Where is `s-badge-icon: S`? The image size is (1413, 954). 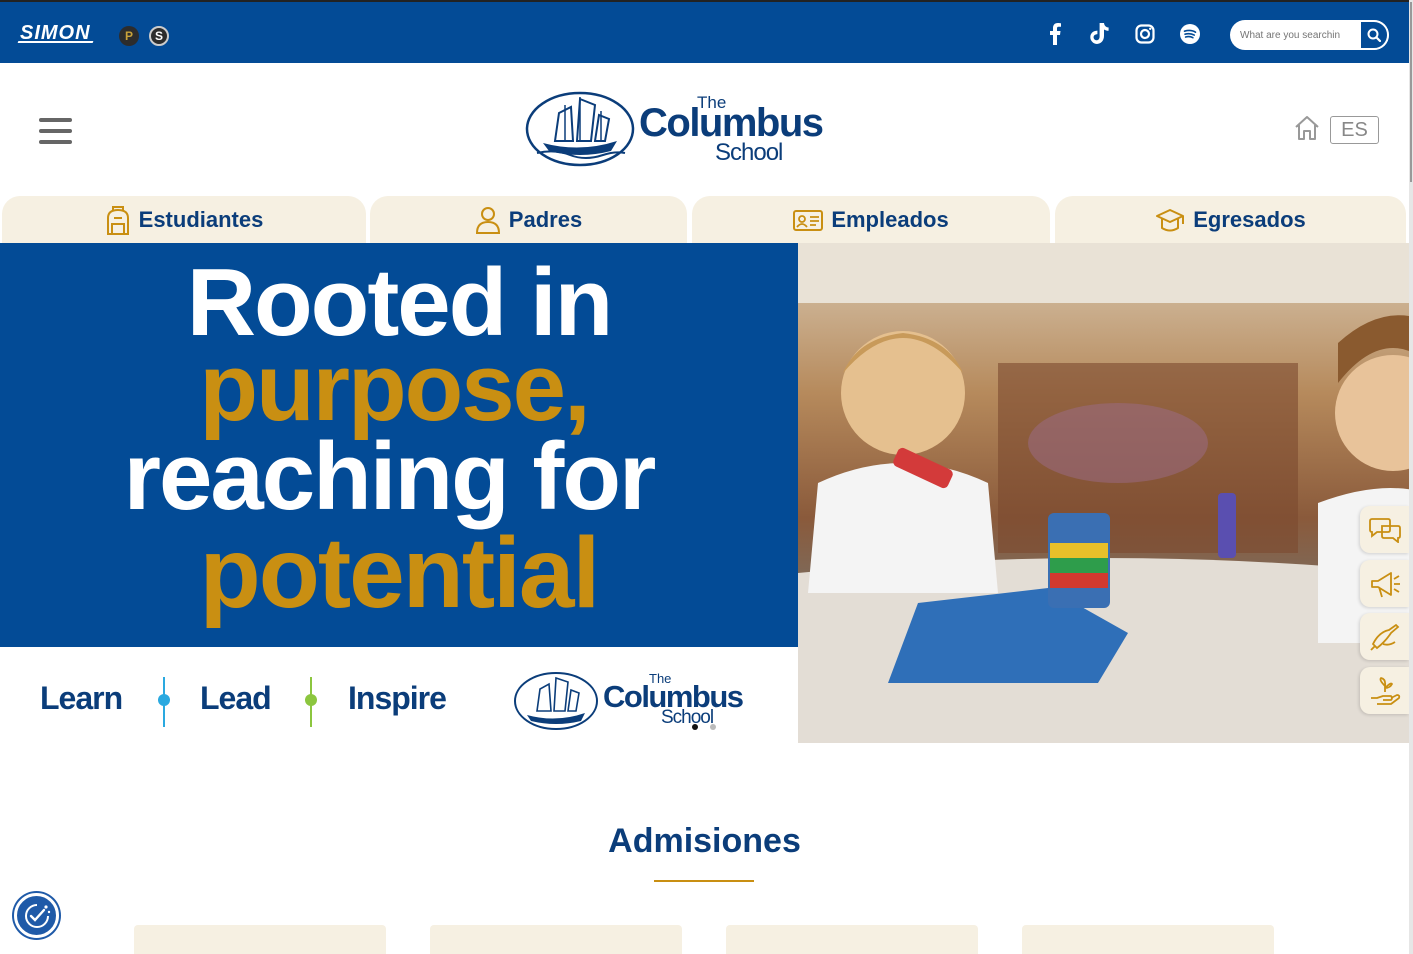 s-badge-icon: S is located at coordinates (159, 36).